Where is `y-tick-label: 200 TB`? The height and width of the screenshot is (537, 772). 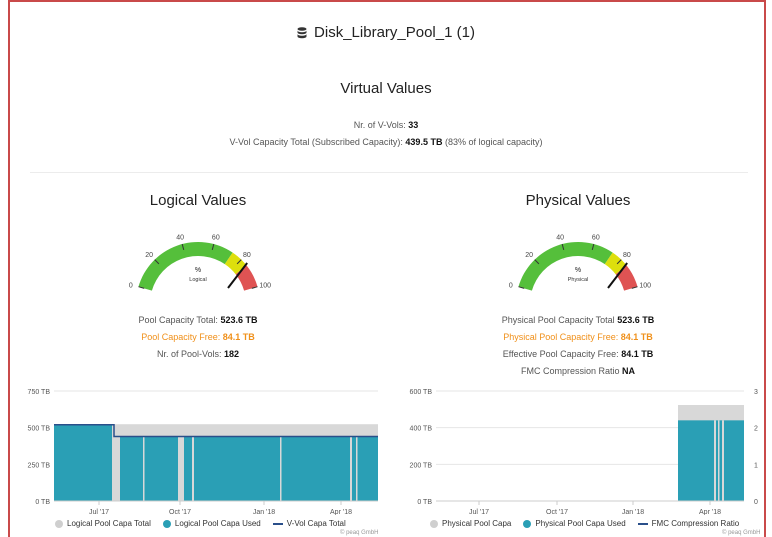
y-tick-label: 200 TB is located at coordinates (421, 465).